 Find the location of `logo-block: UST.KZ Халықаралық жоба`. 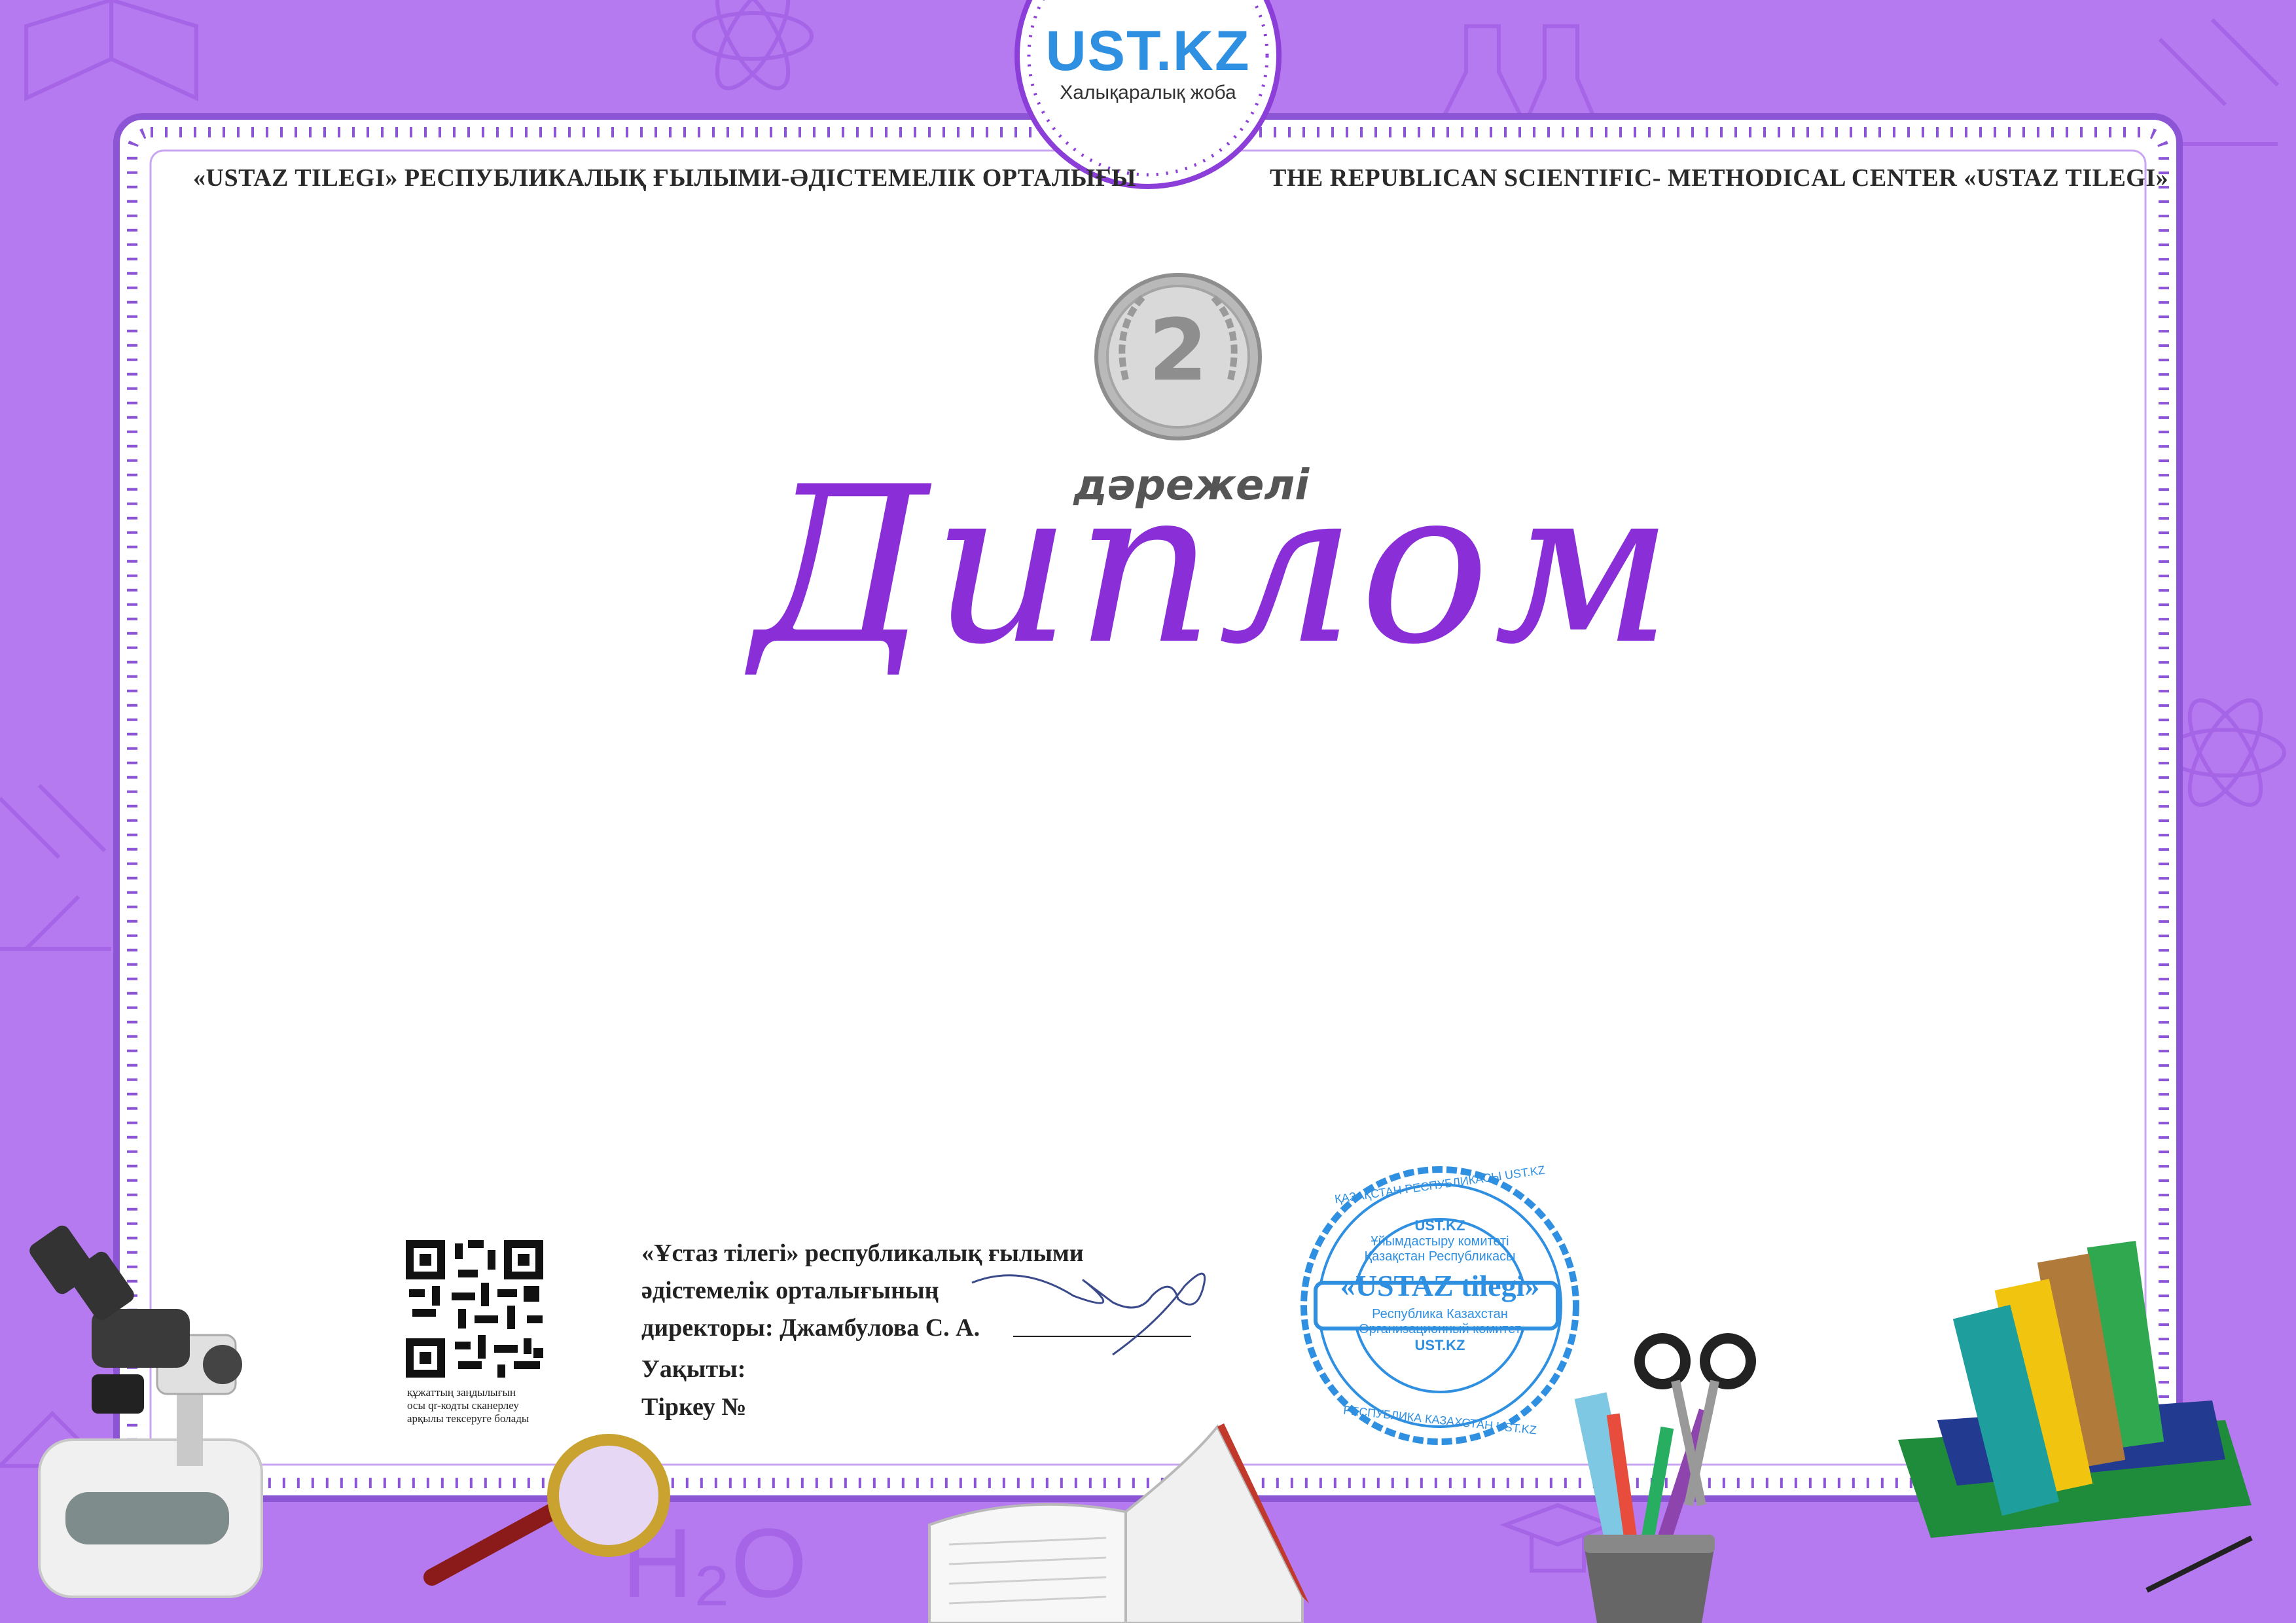

logo-block: UST.KZ Халықаралық жоба is located at coordinates (1148, 64).